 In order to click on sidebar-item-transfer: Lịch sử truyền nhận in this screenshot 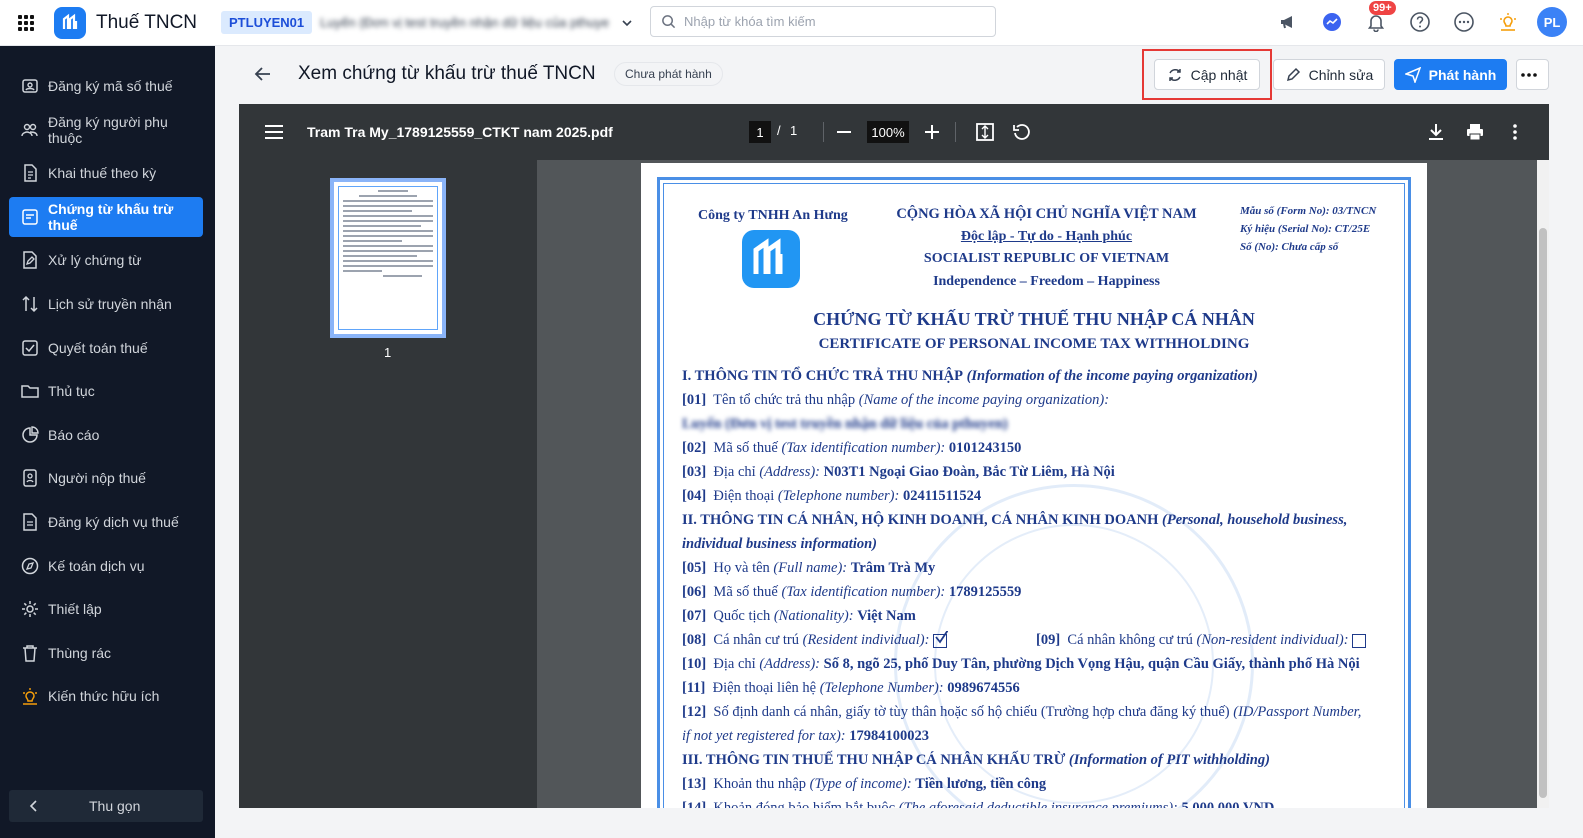, I will do `click(106, 304)`.